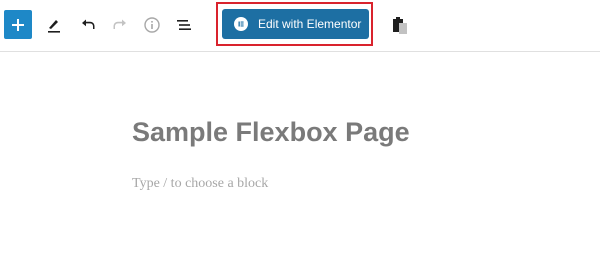 This screenshot has width=600, height=266. I want to click on undo-button, so click(88, 25).